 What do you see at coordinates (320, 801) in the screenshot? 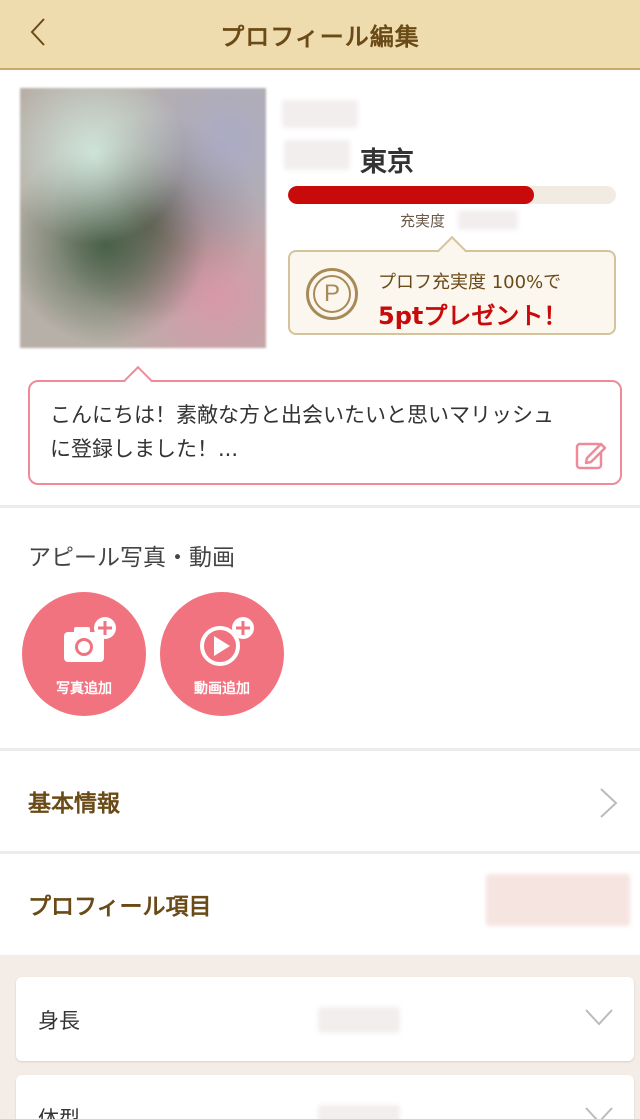
I see `basic-info-row: 基本情報` at bounding box center [320, 801].